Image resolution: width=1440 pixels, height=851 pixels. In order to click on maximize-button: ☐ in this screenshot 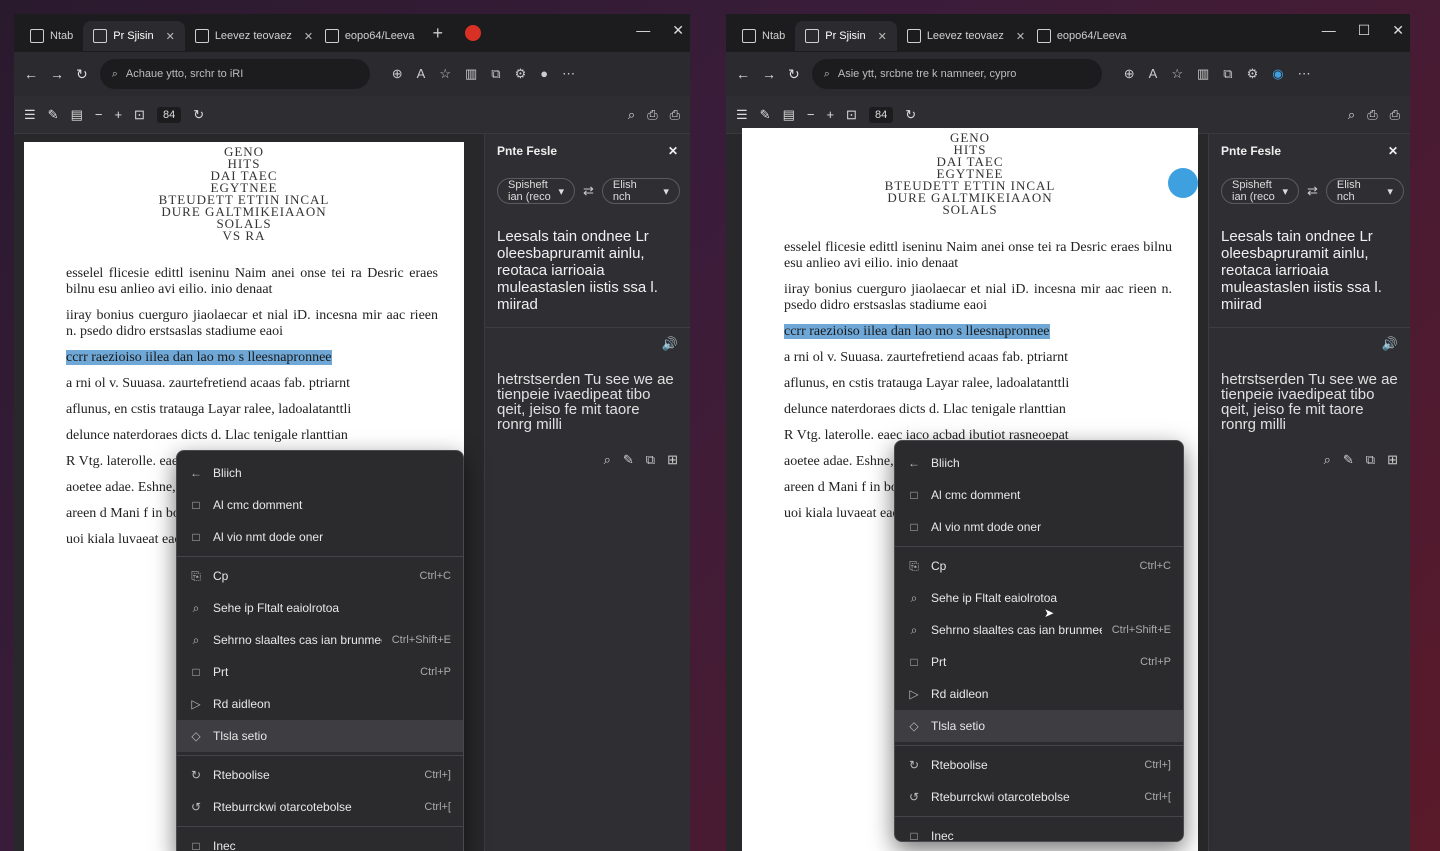, I will do `click(1364, 30)`.